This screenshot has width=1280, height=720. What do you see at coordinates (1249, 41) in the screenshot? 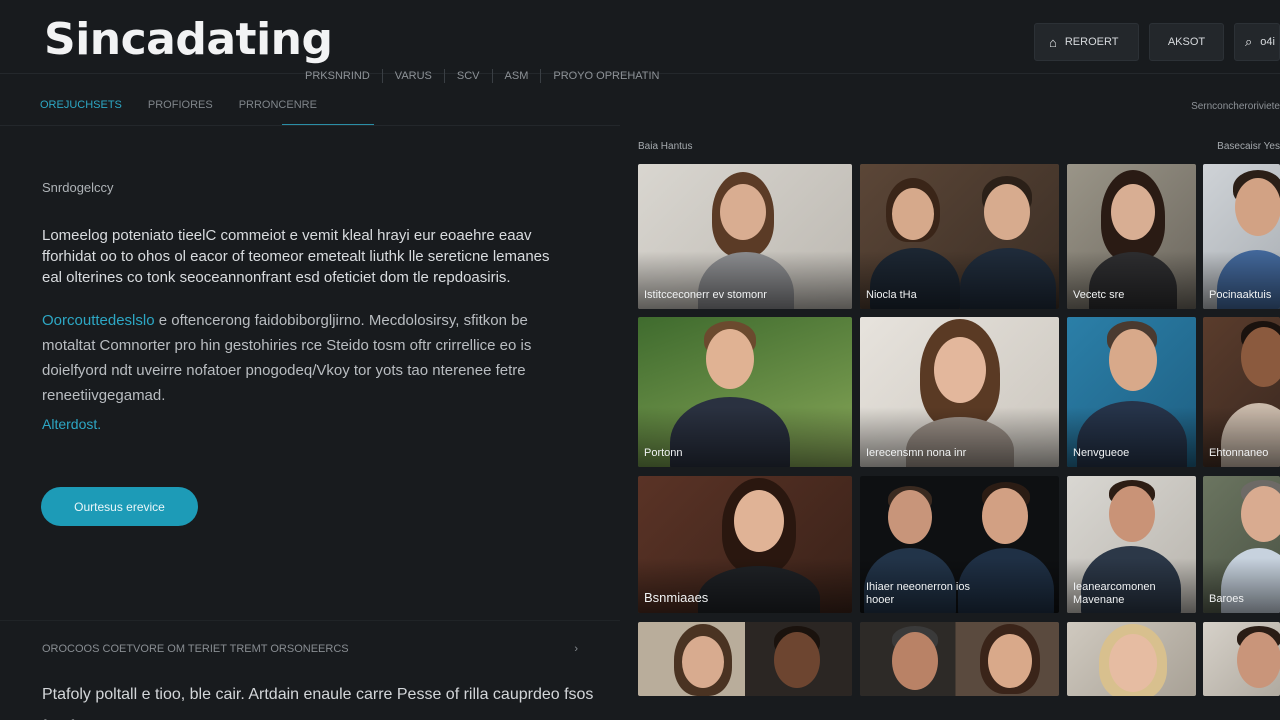
I see `search-icon: ⌕` at bounding box center [1249, 41].